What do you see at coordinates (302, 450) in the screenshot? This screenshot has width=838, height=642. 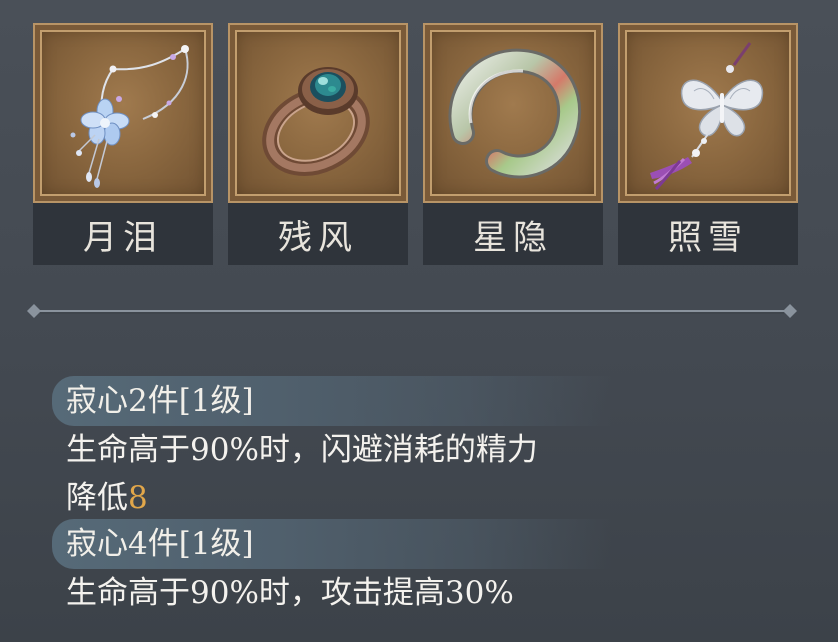 I see `set-bonus-desc-line: 生命高于90%时，闪避消耗的精力` at bounding box center [302, 450].